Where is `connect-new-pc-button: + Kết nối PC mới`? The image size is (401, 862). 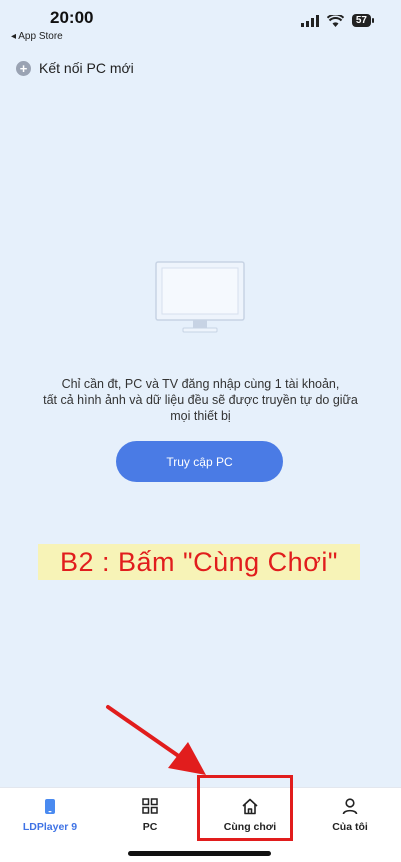 connect-new-pc-button: + Kết nối PC mới is located at coordinates (75, 68).